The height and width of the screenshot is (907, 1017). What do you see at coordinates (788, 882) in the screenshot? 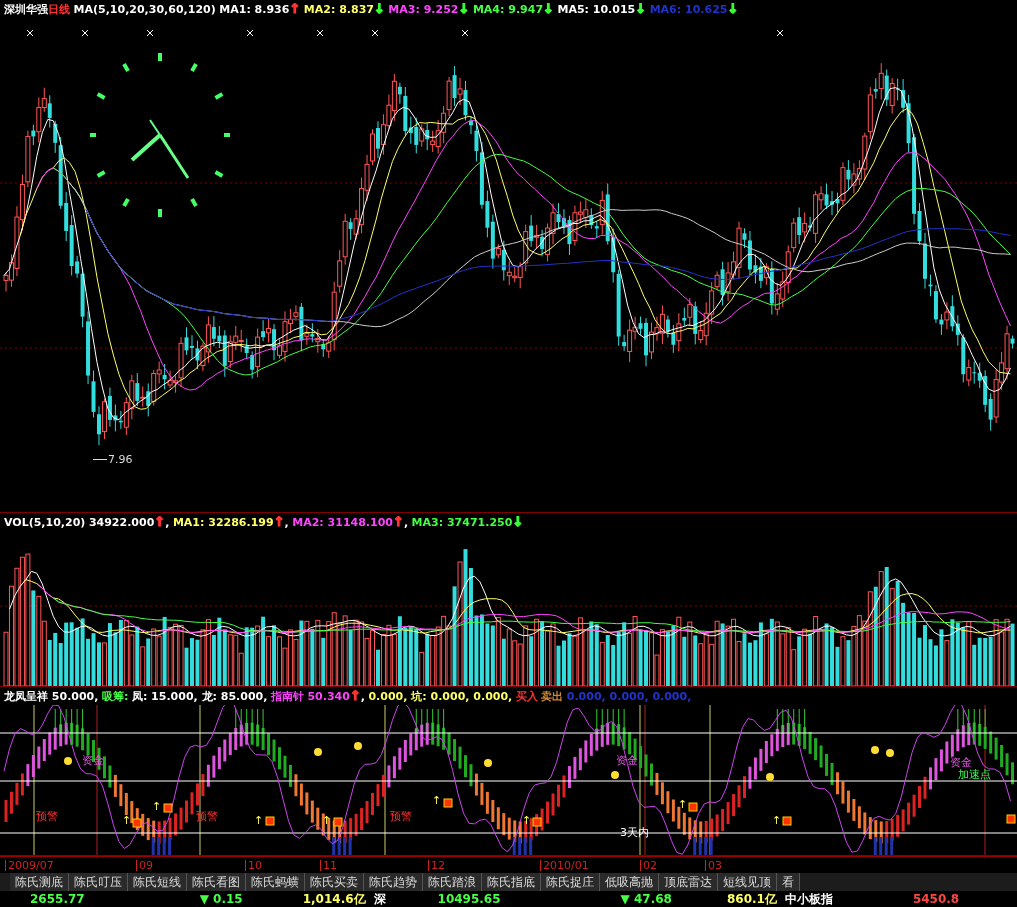
I see `tab: 看` at bounding box center [788, 882].